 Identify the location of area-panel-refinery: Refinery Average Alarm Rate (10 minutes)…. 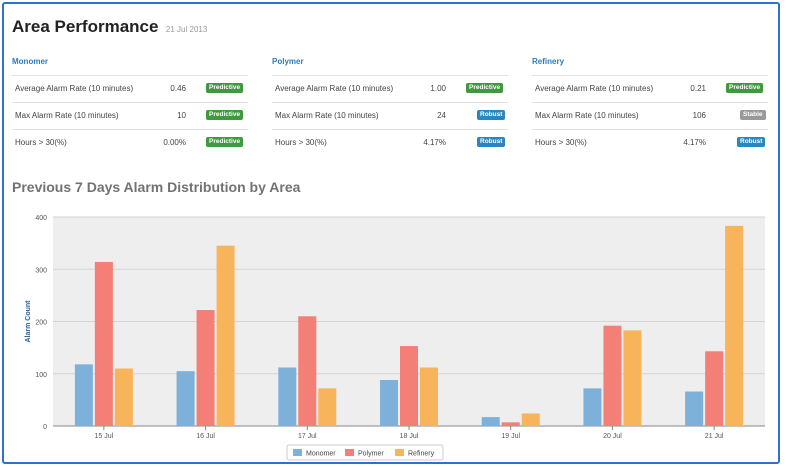
(650, 105).